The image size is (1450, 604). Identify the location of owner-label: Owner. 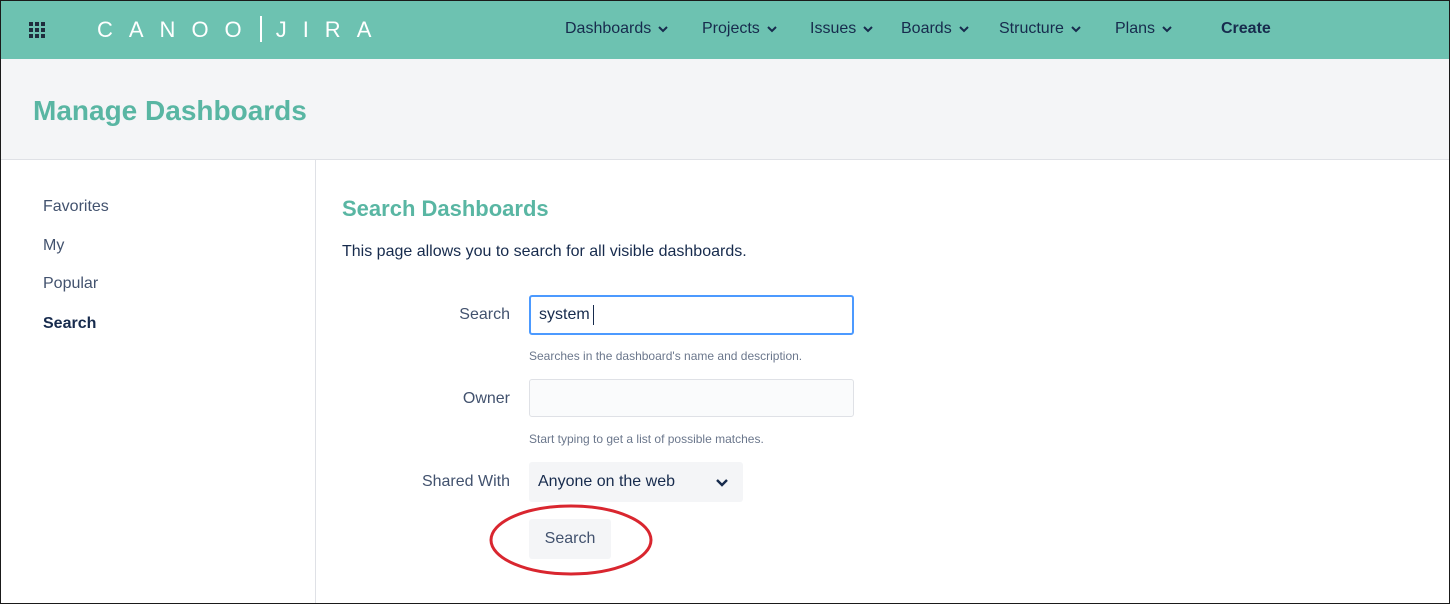
(486, 398).